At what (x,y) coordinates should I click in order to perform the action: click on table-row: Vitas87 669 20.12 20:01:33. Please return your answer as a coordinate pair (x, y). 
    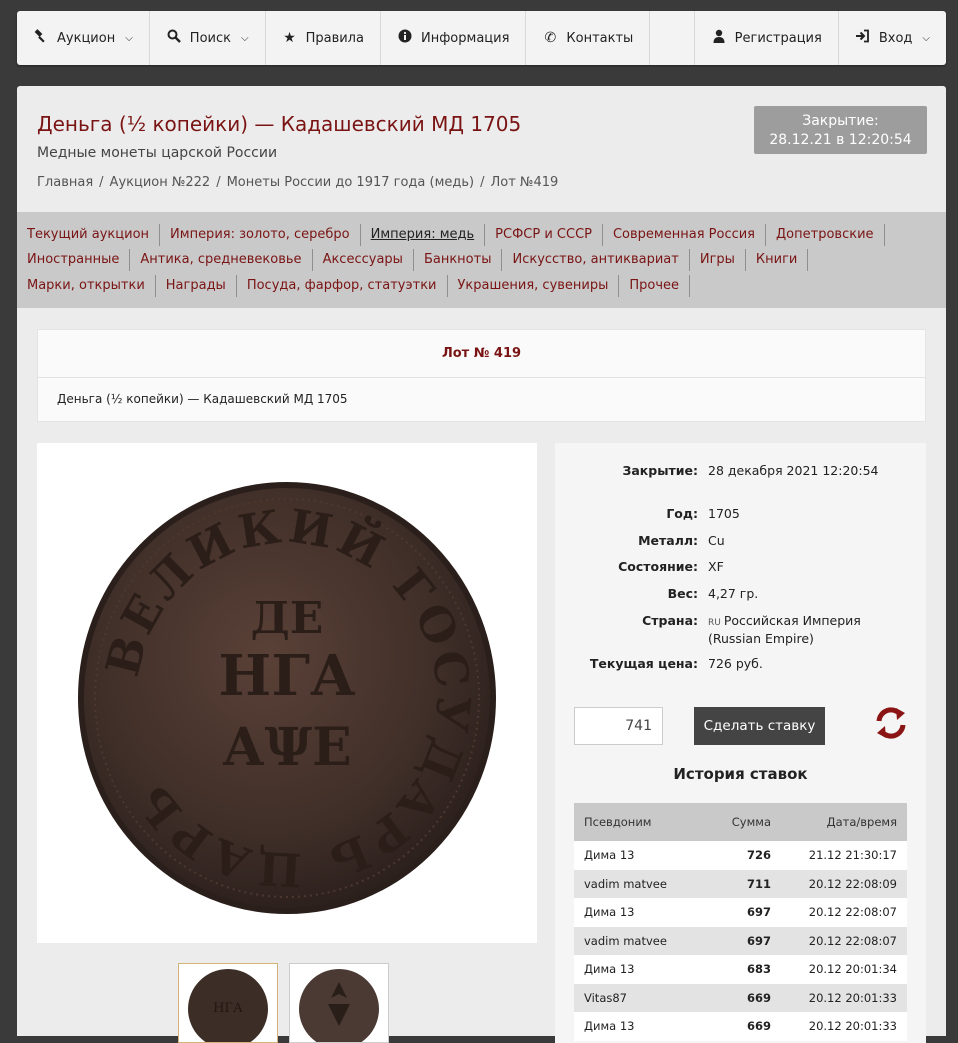
    Looking at the image, I should click on (740, 997).